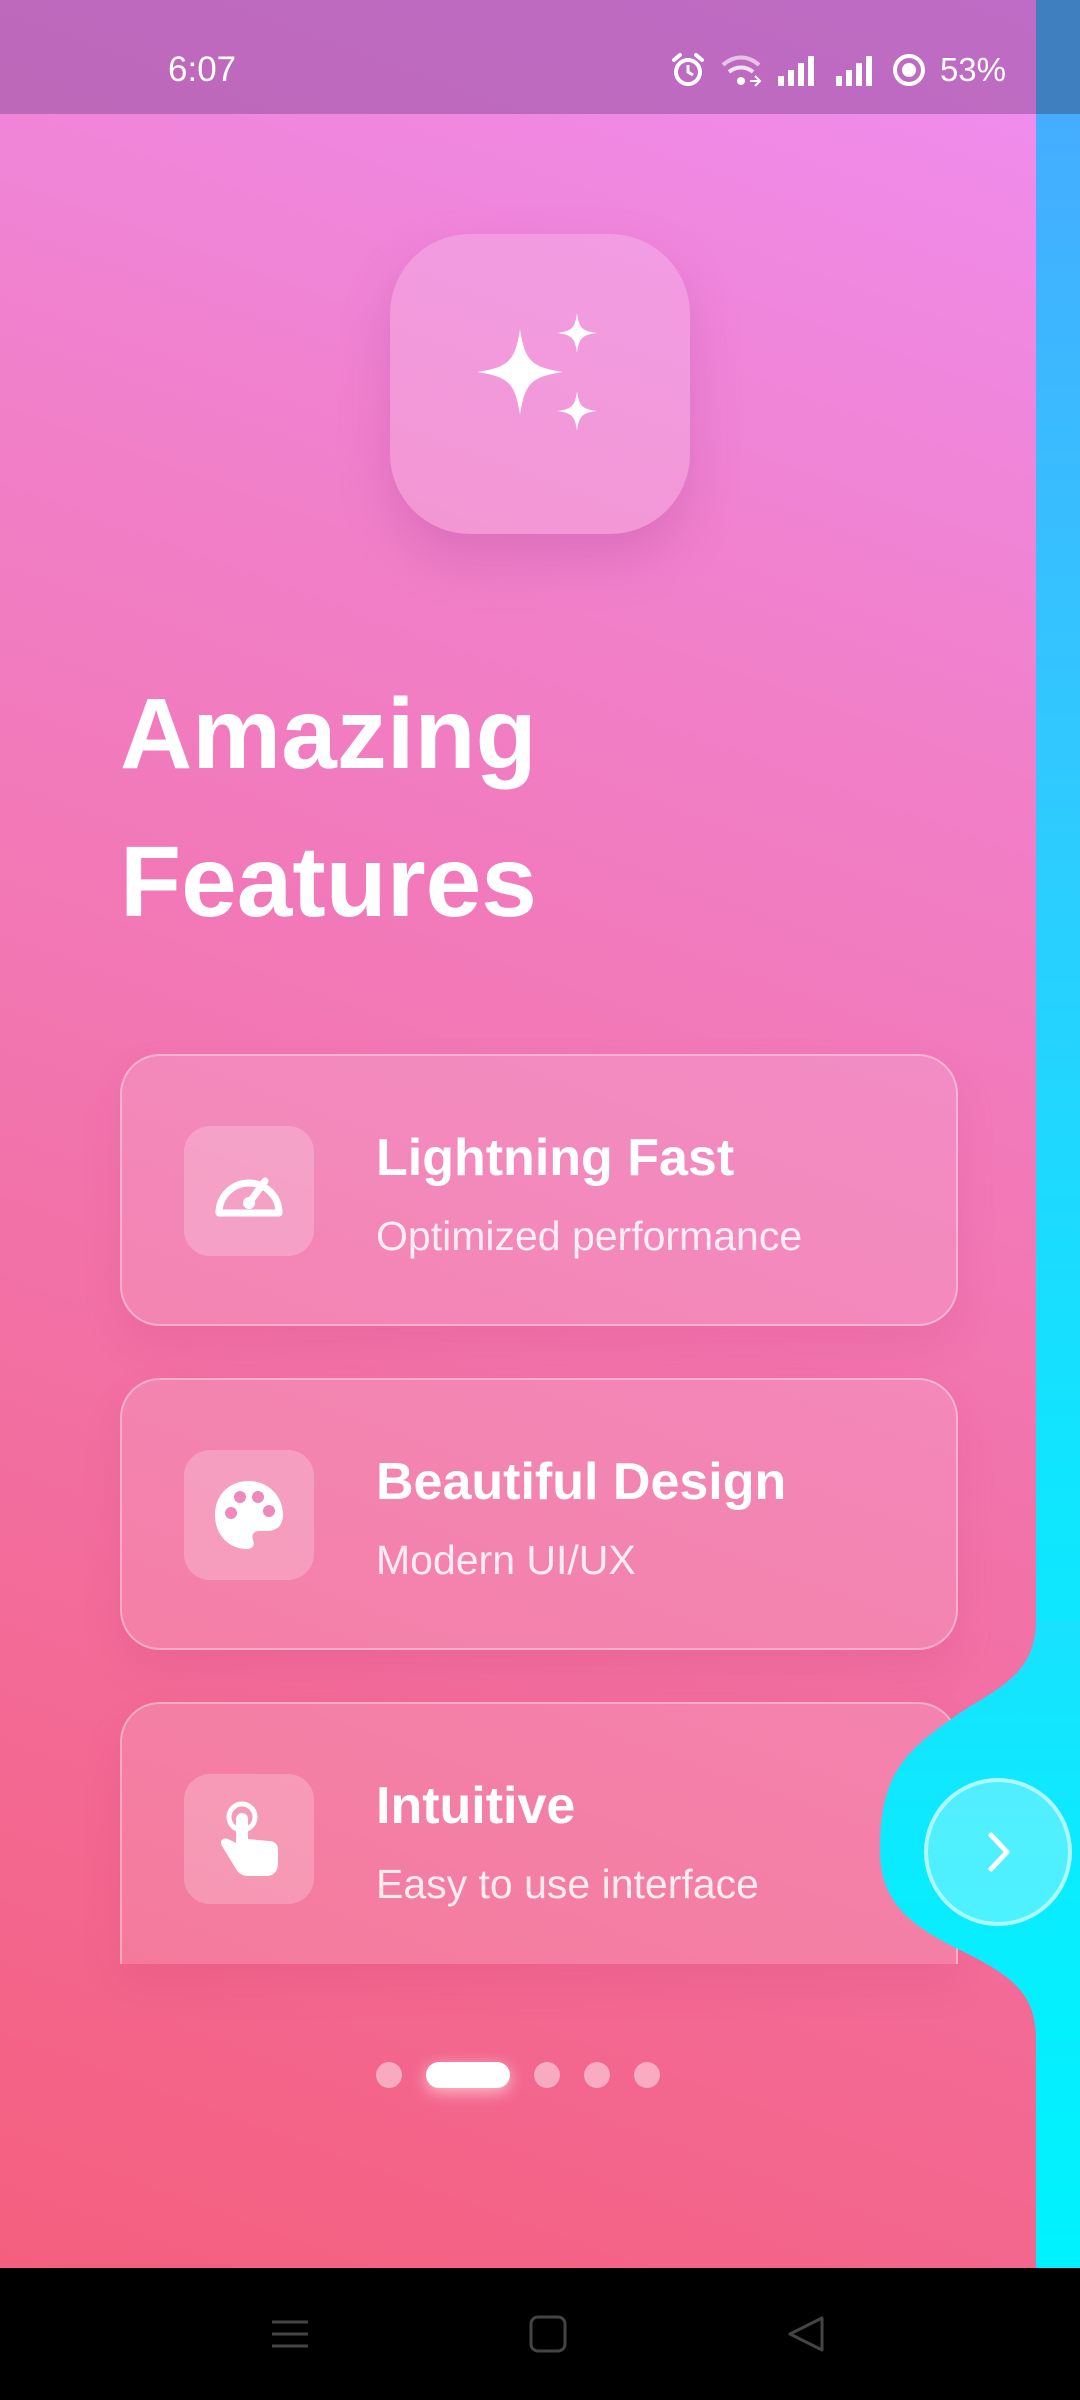 The width and height of the screenshot is (1080, 2400). What do you see at coordinates (202, 69) in the screenshot?
I see `status-time: 6:07` at bounding box center [202, 69].